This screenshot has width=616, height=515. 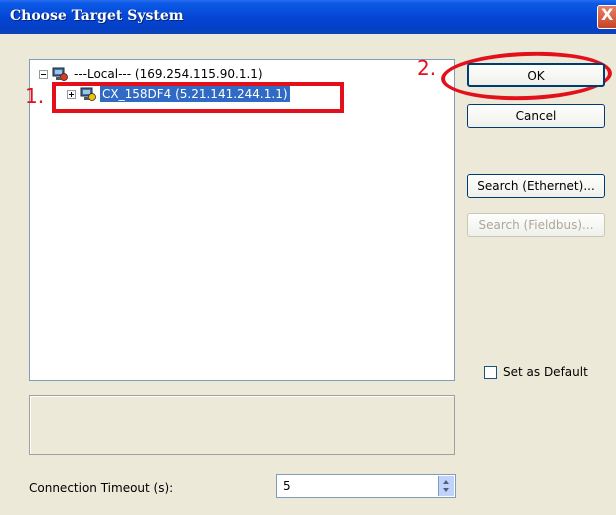 What do you see at coordinates (168, 74) in the screenshot?
I see `tree-item-label: ---Local--- (169.254.115.90.1.1)` at bounding box center [168, 74].